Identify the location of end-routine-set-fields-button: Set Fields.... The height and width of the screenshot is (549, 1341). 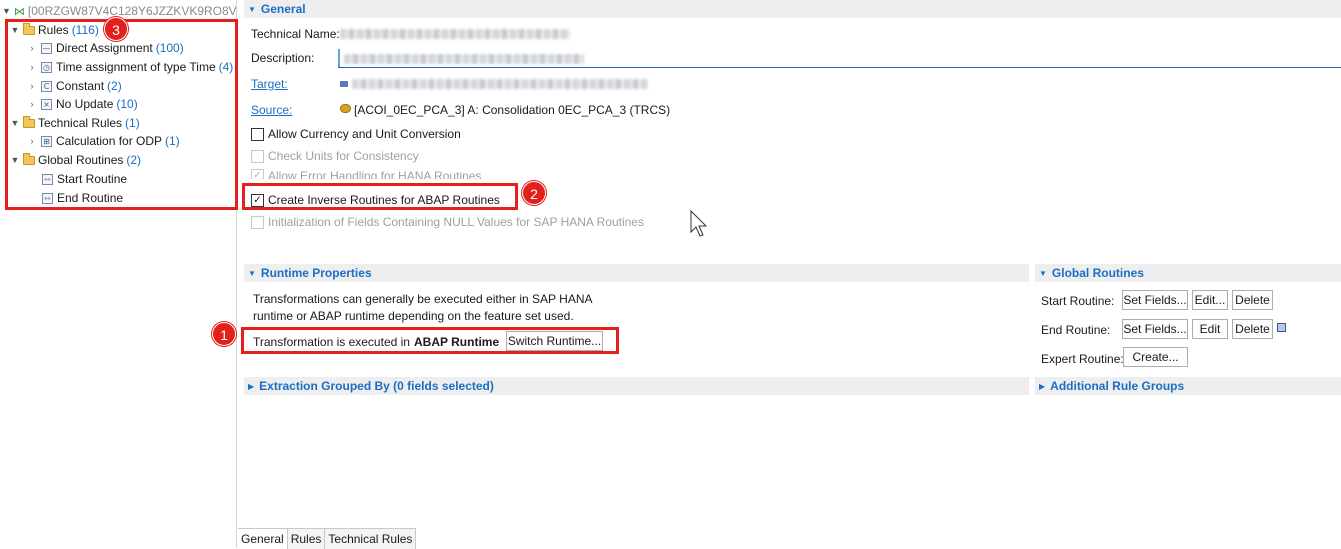
(1155, 329).